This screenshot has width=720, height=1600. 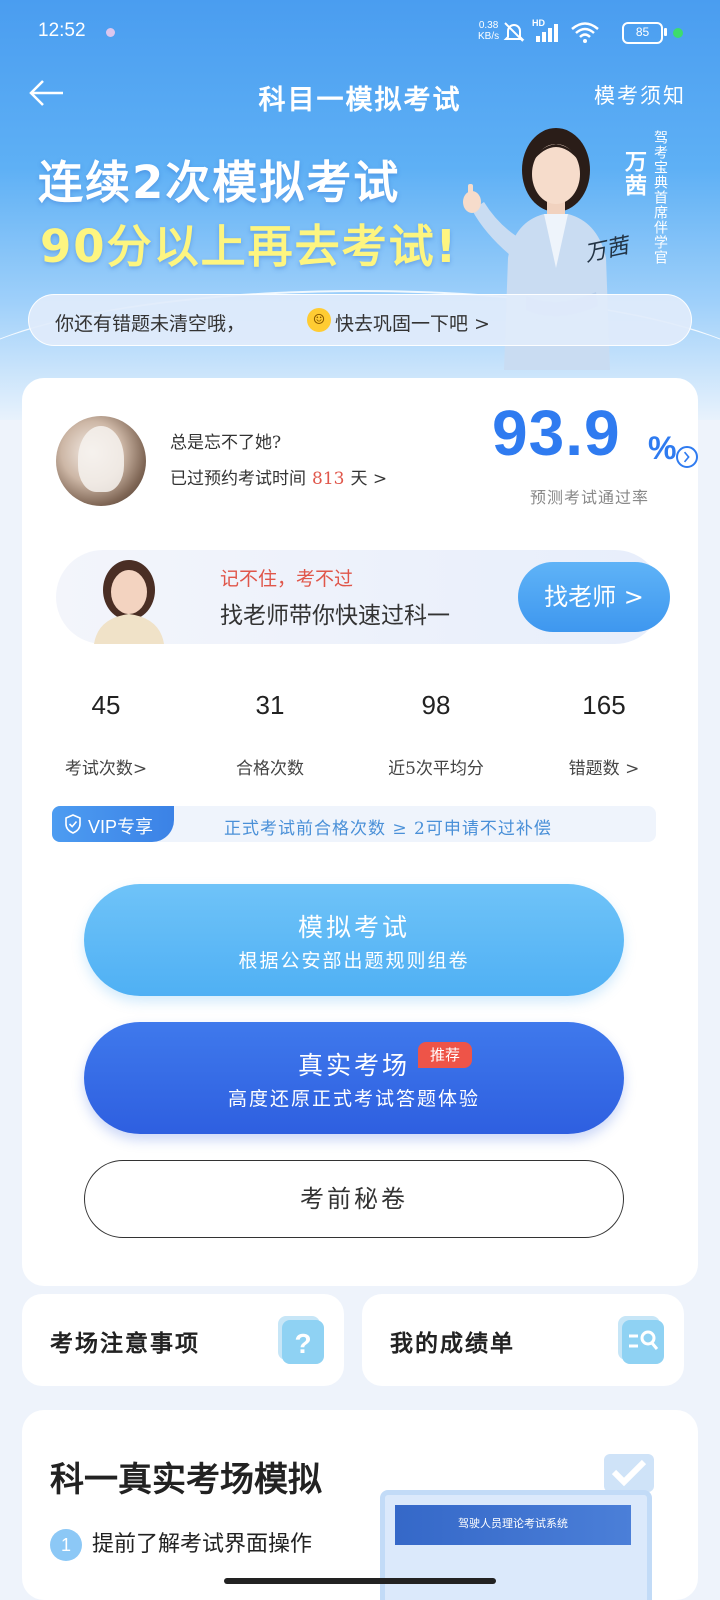 I want to click on score-report-card: 我的成绩单, so click(x=523, y=1340).